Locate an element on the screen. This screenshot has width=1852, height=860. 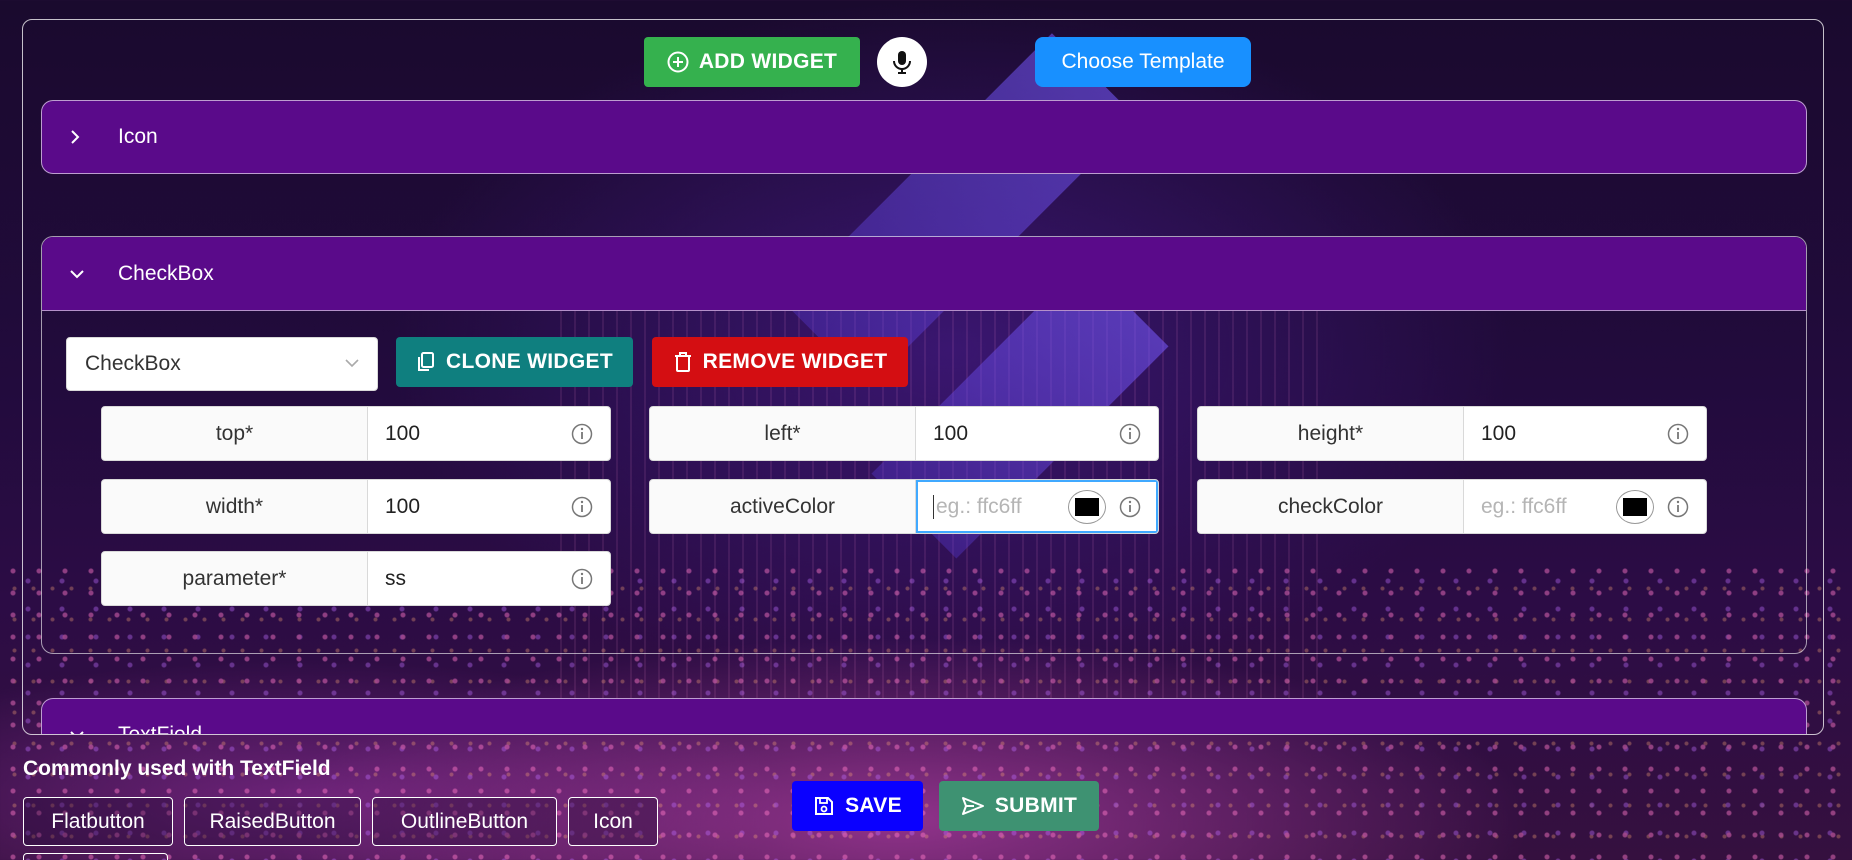
parameter-value: ss is located at coordinates (395, 578).